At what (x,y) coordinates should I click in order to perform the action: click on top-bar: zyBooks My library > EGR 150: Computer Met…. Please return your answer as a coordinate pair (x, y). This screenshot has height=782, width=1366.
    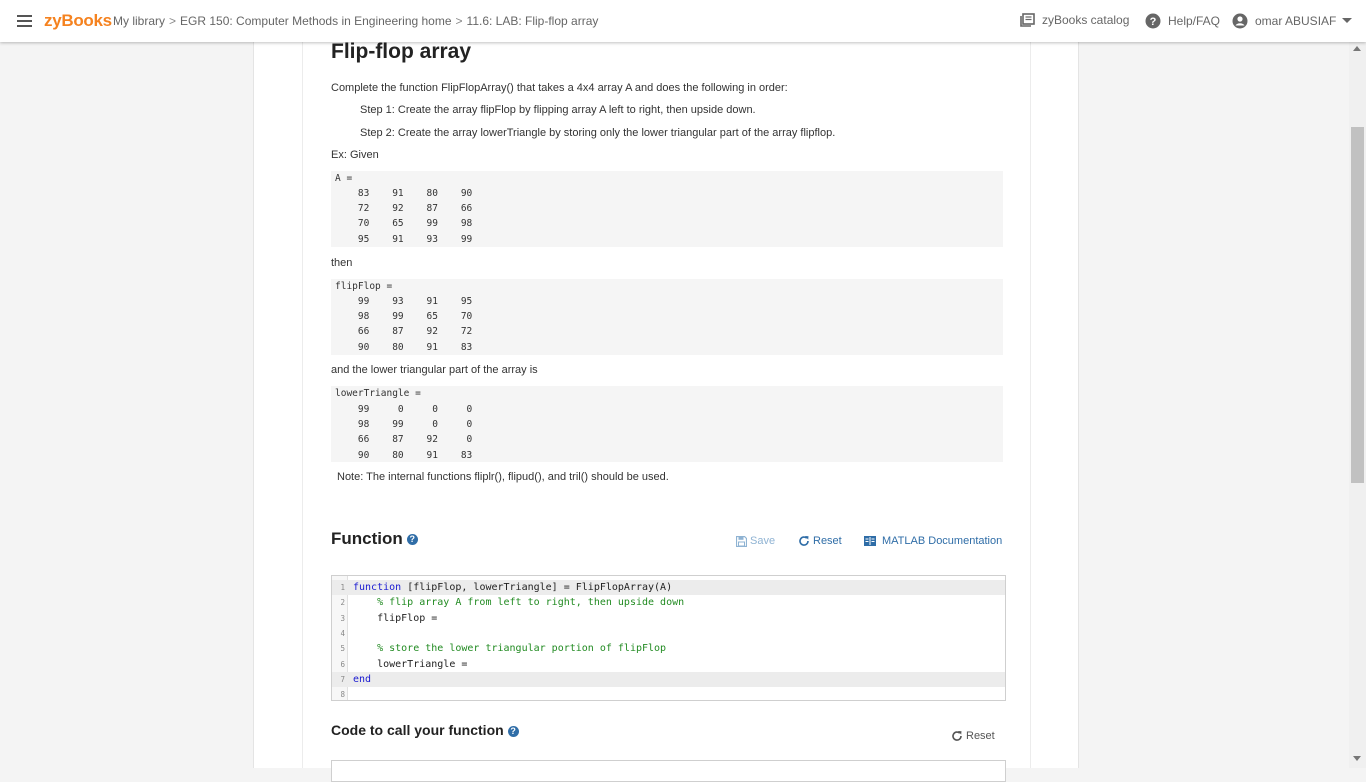
    Looking at the image, I should click on (683, 21).